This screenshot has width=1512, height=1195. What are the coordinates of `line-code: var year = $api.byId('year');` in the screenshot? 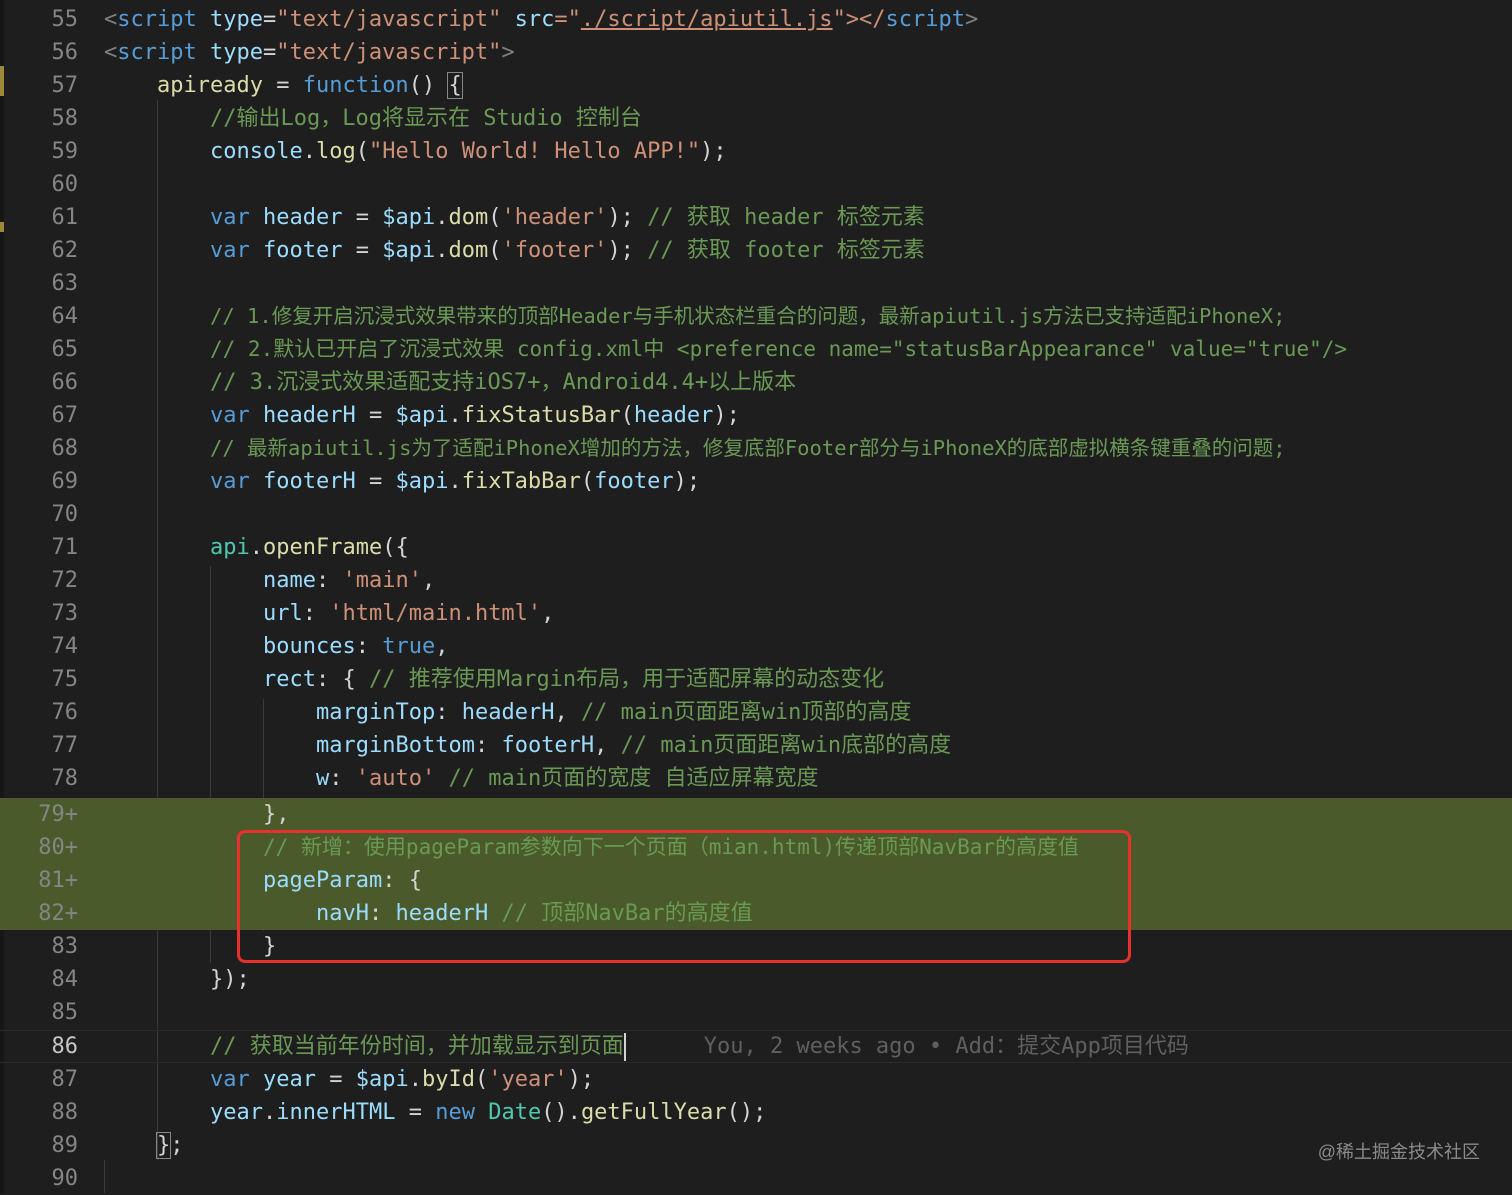 It's located at (349, 1079).